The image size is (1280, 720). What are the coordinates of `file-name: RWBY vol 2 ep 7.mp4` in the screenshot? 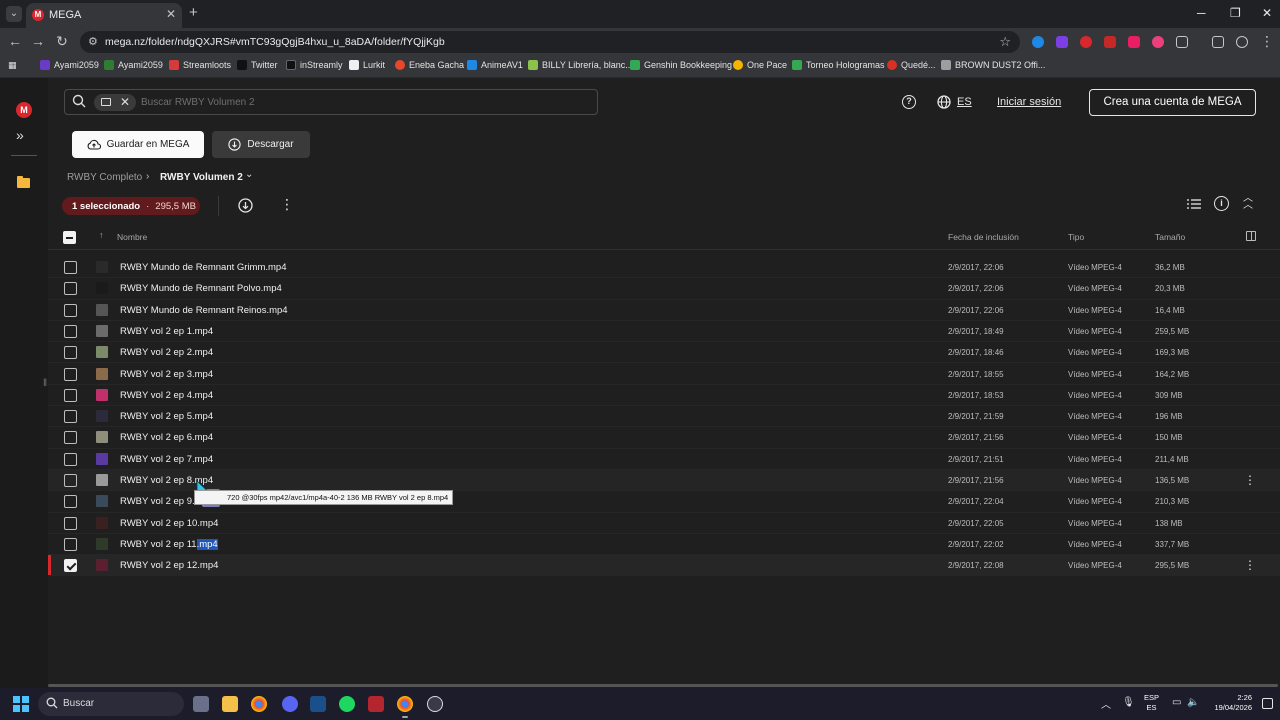 It's located at (166, 459).